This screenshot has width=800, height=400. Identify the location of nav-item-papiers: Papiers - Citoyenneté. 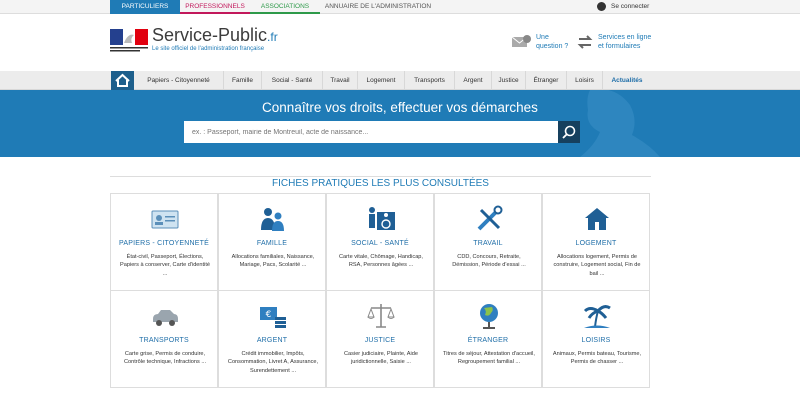
(179, 80).